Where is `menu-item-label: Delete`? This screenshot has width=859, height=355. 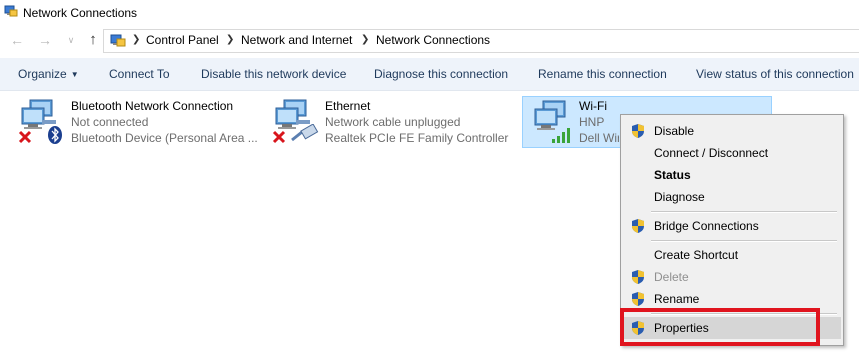 menu-item-label: Delete is located at coordinates (671, 277).